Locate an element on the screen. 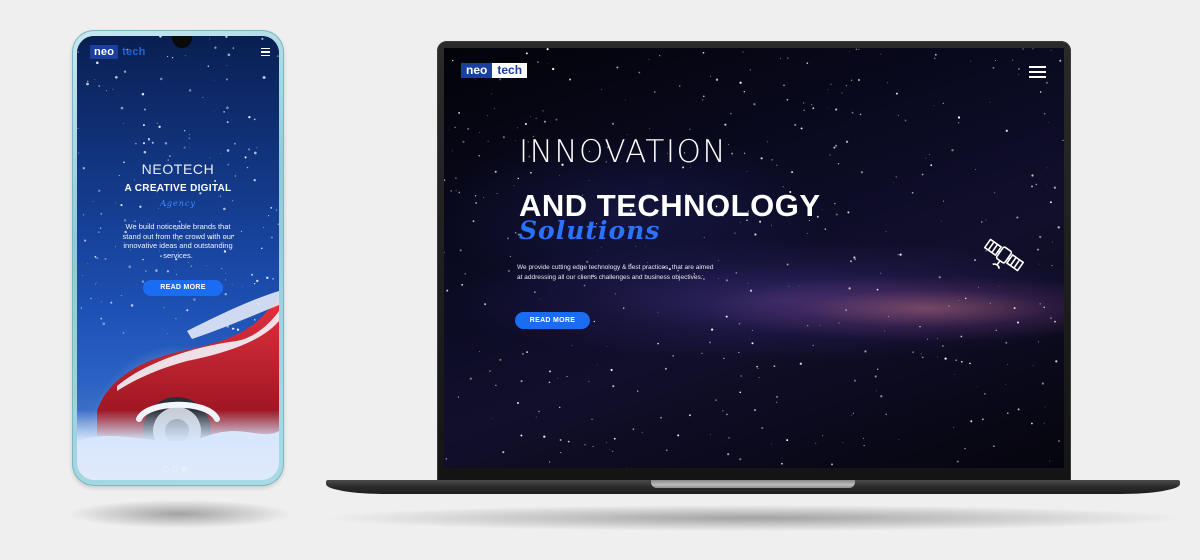  slider-dots is located at coordinates (175, 469).